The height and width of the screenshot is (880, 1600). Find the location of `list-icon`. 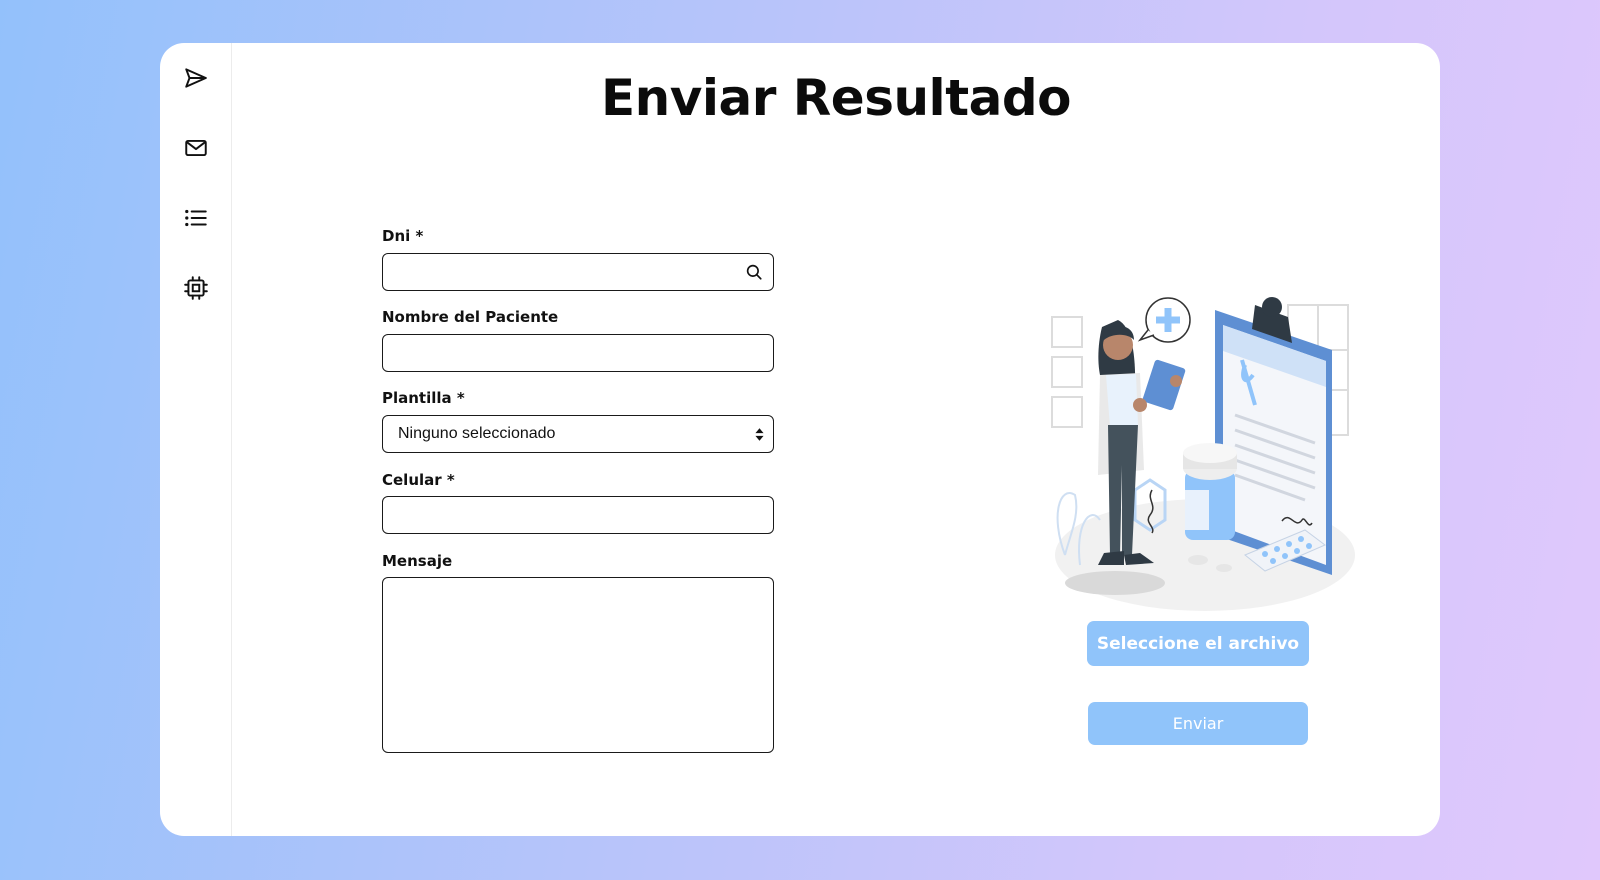

list-icon is located at coordinates (196, 218).